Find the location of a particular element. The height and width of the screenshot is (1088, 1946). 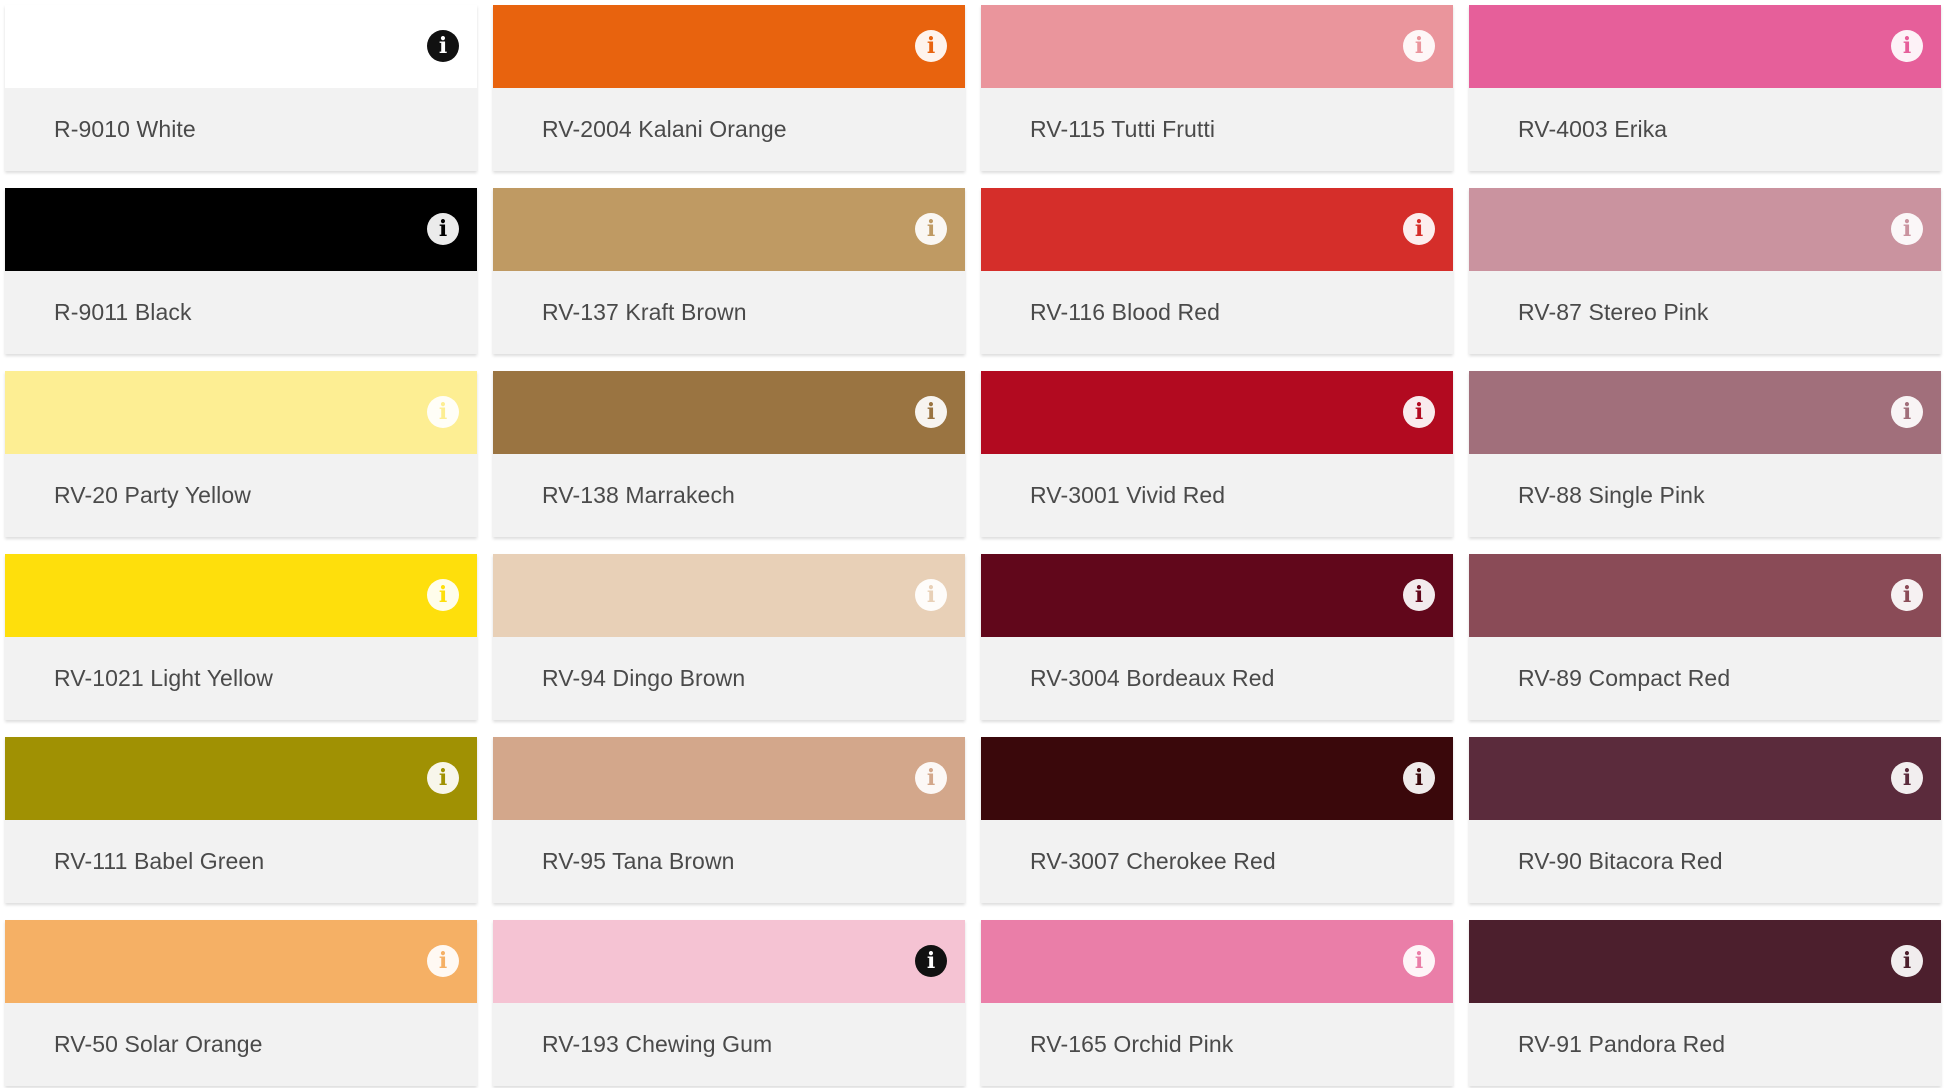

color-name-label: RV-50 Solar Orange is located at coordinates (158, 1044).